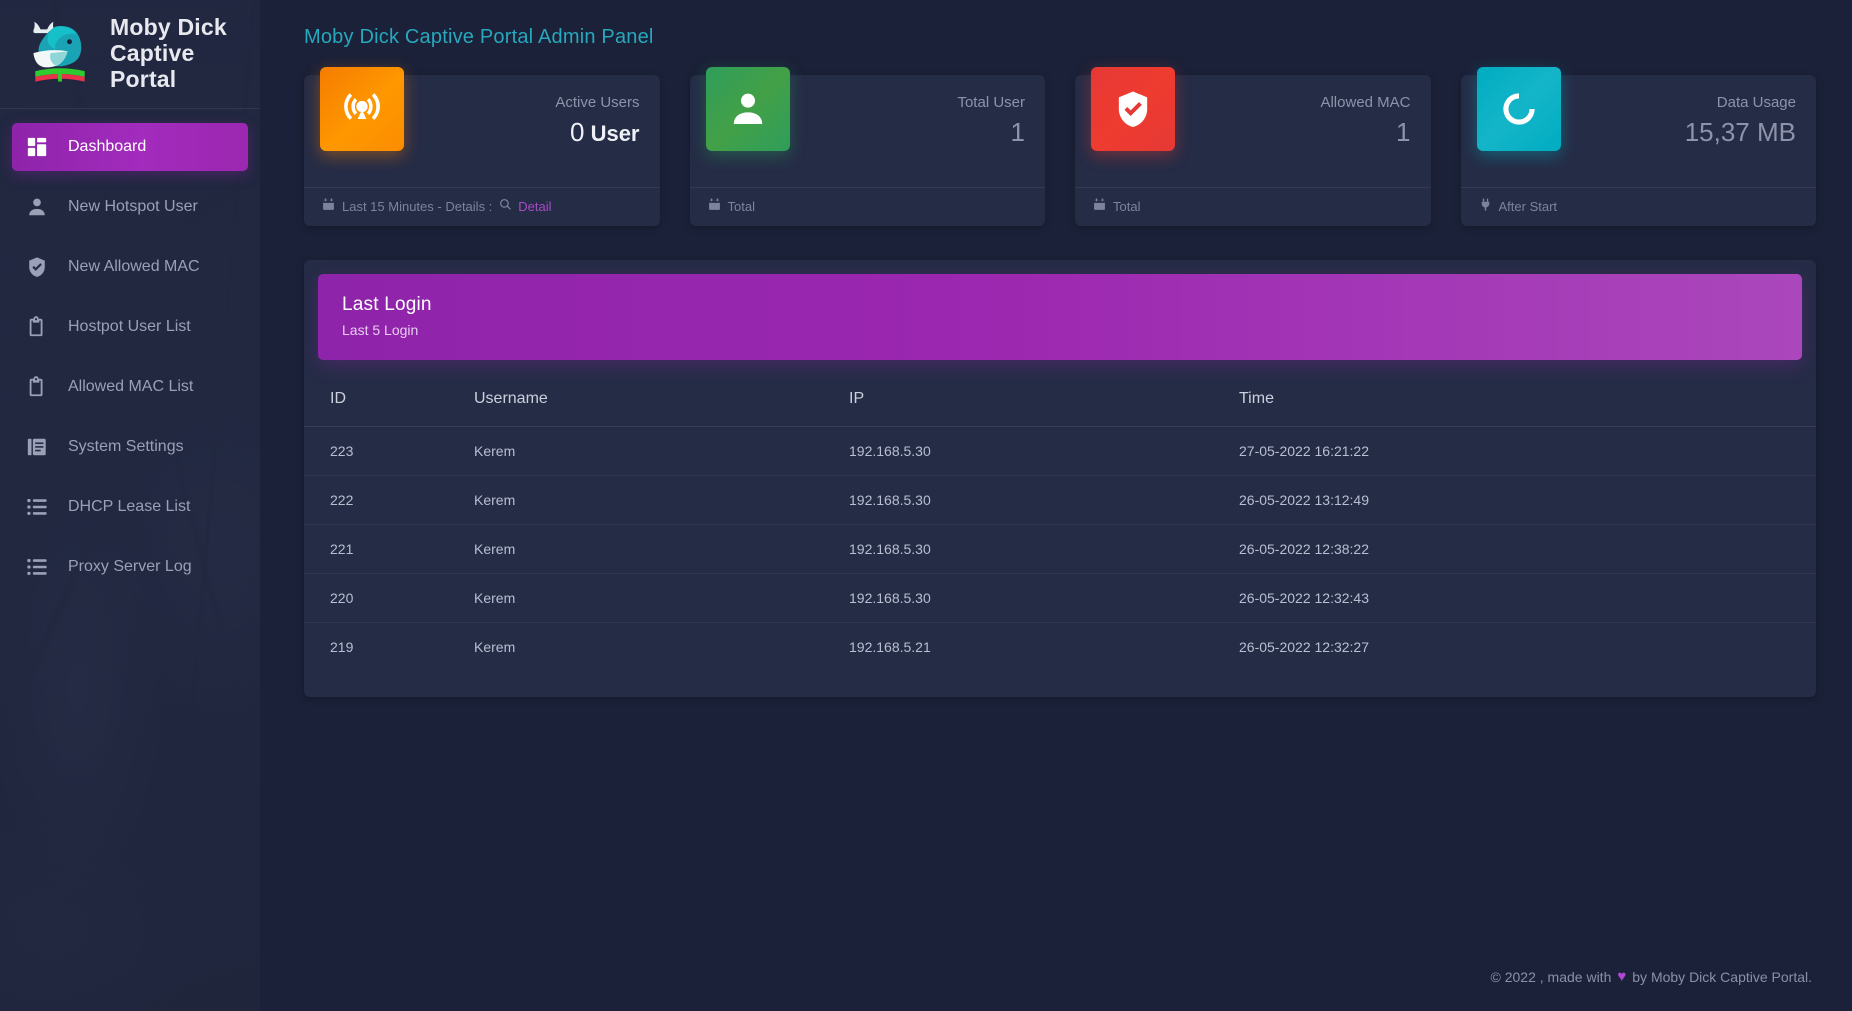 The height and width of the screenshot is (1011, 1852). I want to click on cell-id: 219, so click(342, 647).